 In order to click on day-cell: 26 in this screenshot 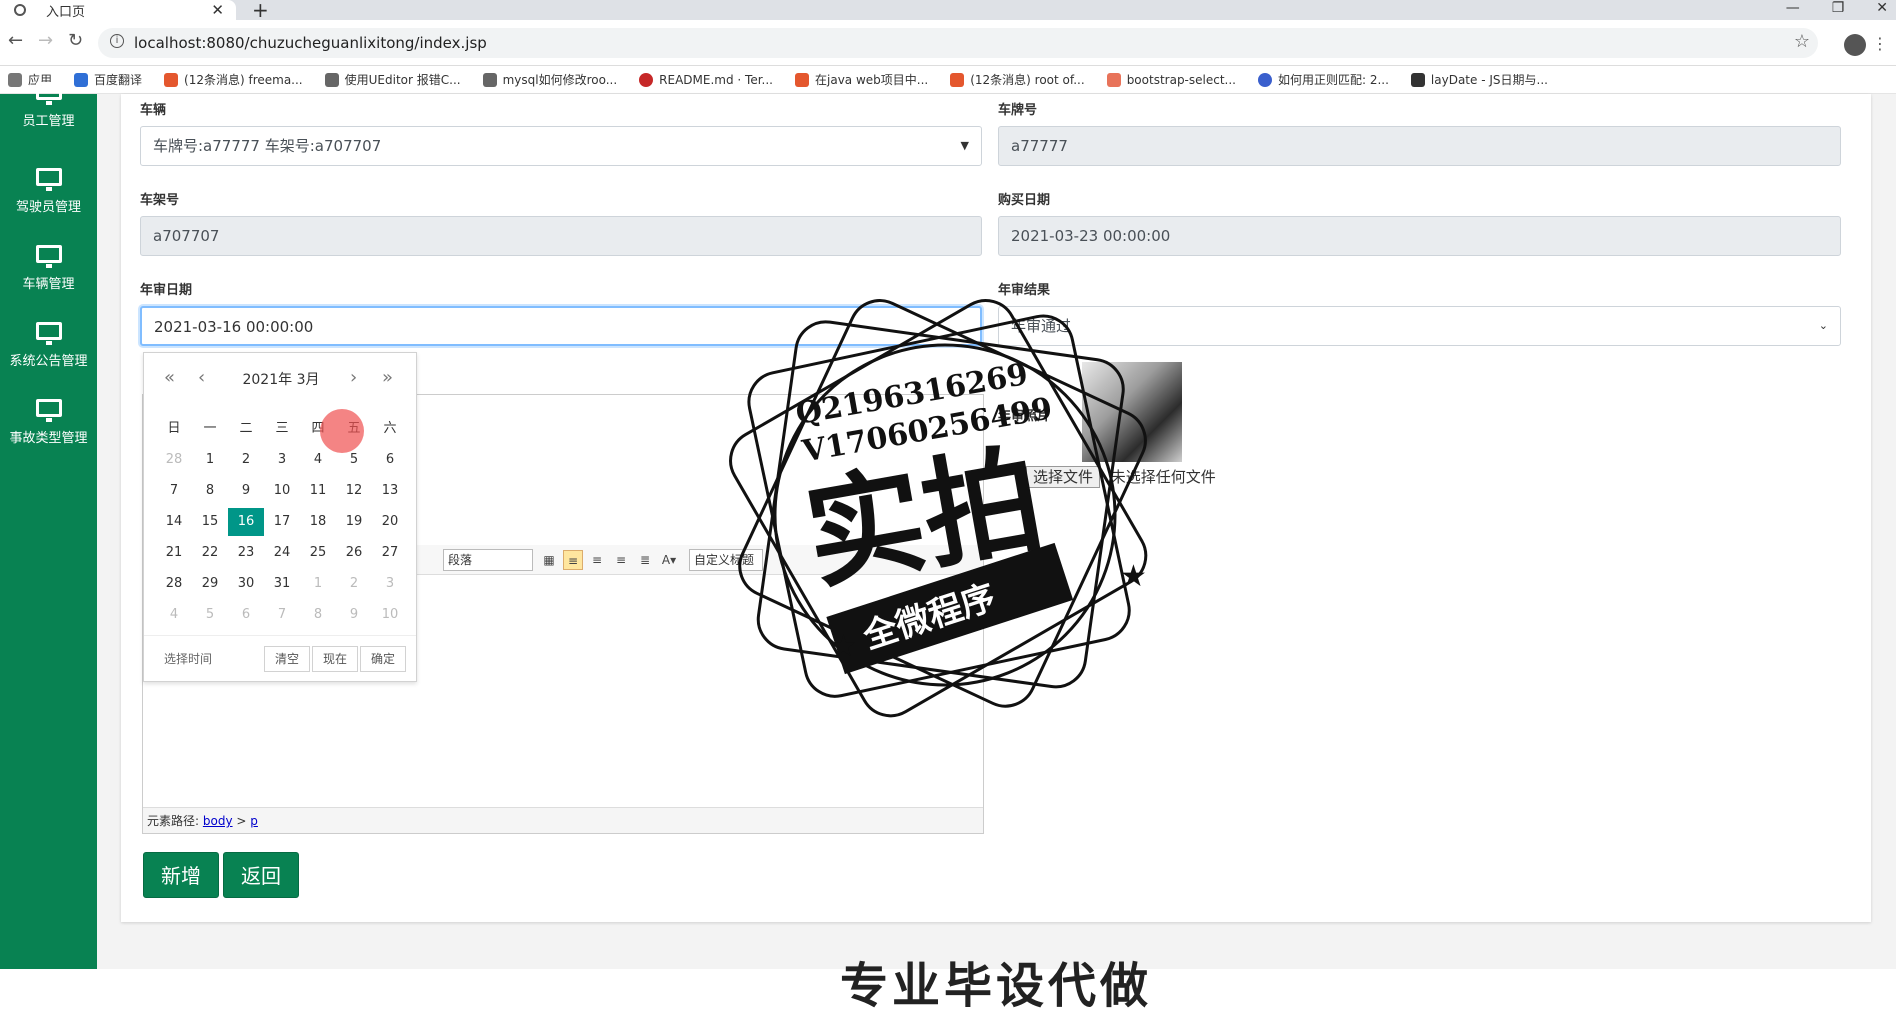, I will do `click(354, 553)`.